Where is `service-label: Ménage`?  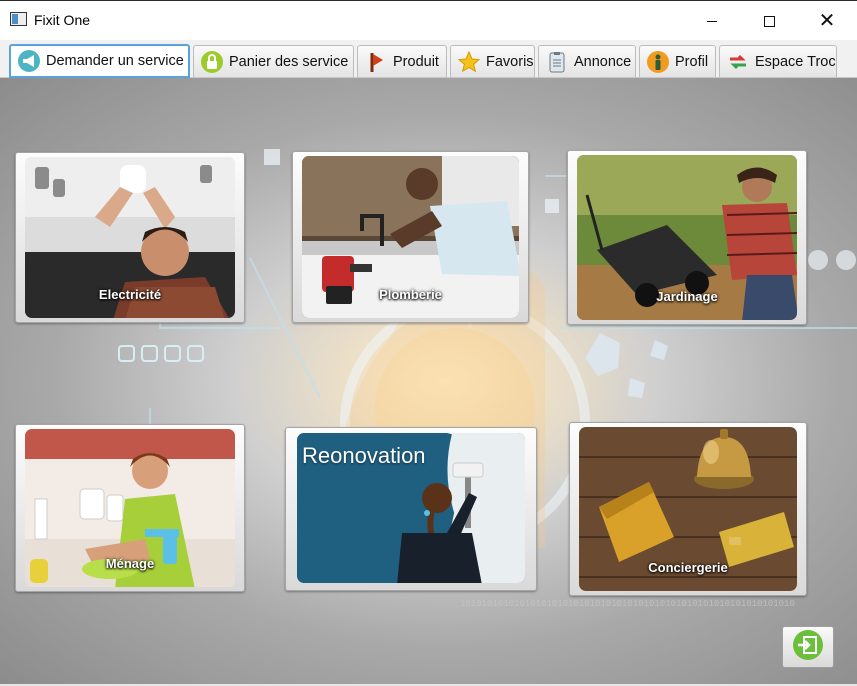 service-label: Ménage is located at coordinates (130, 563).